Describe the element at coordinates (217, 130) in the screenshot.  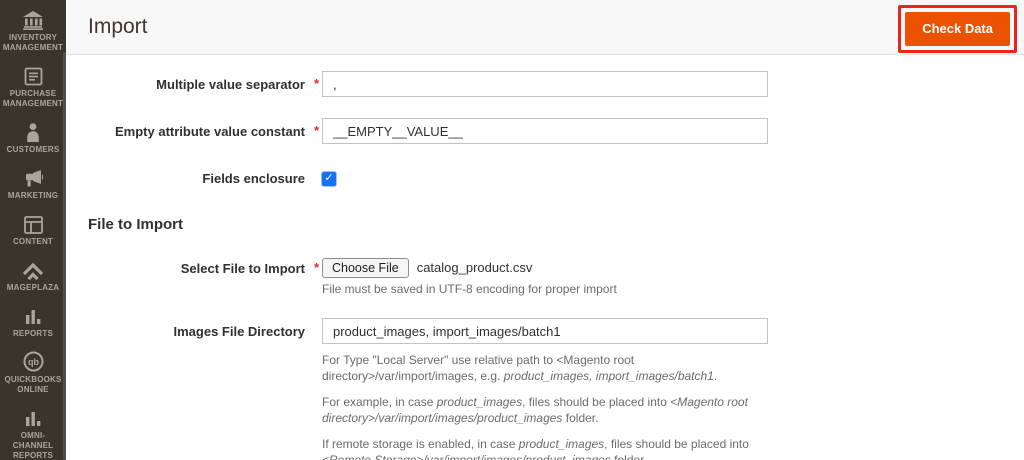
I see `empty-constant-label: Empty attribute value constant *` at that location.